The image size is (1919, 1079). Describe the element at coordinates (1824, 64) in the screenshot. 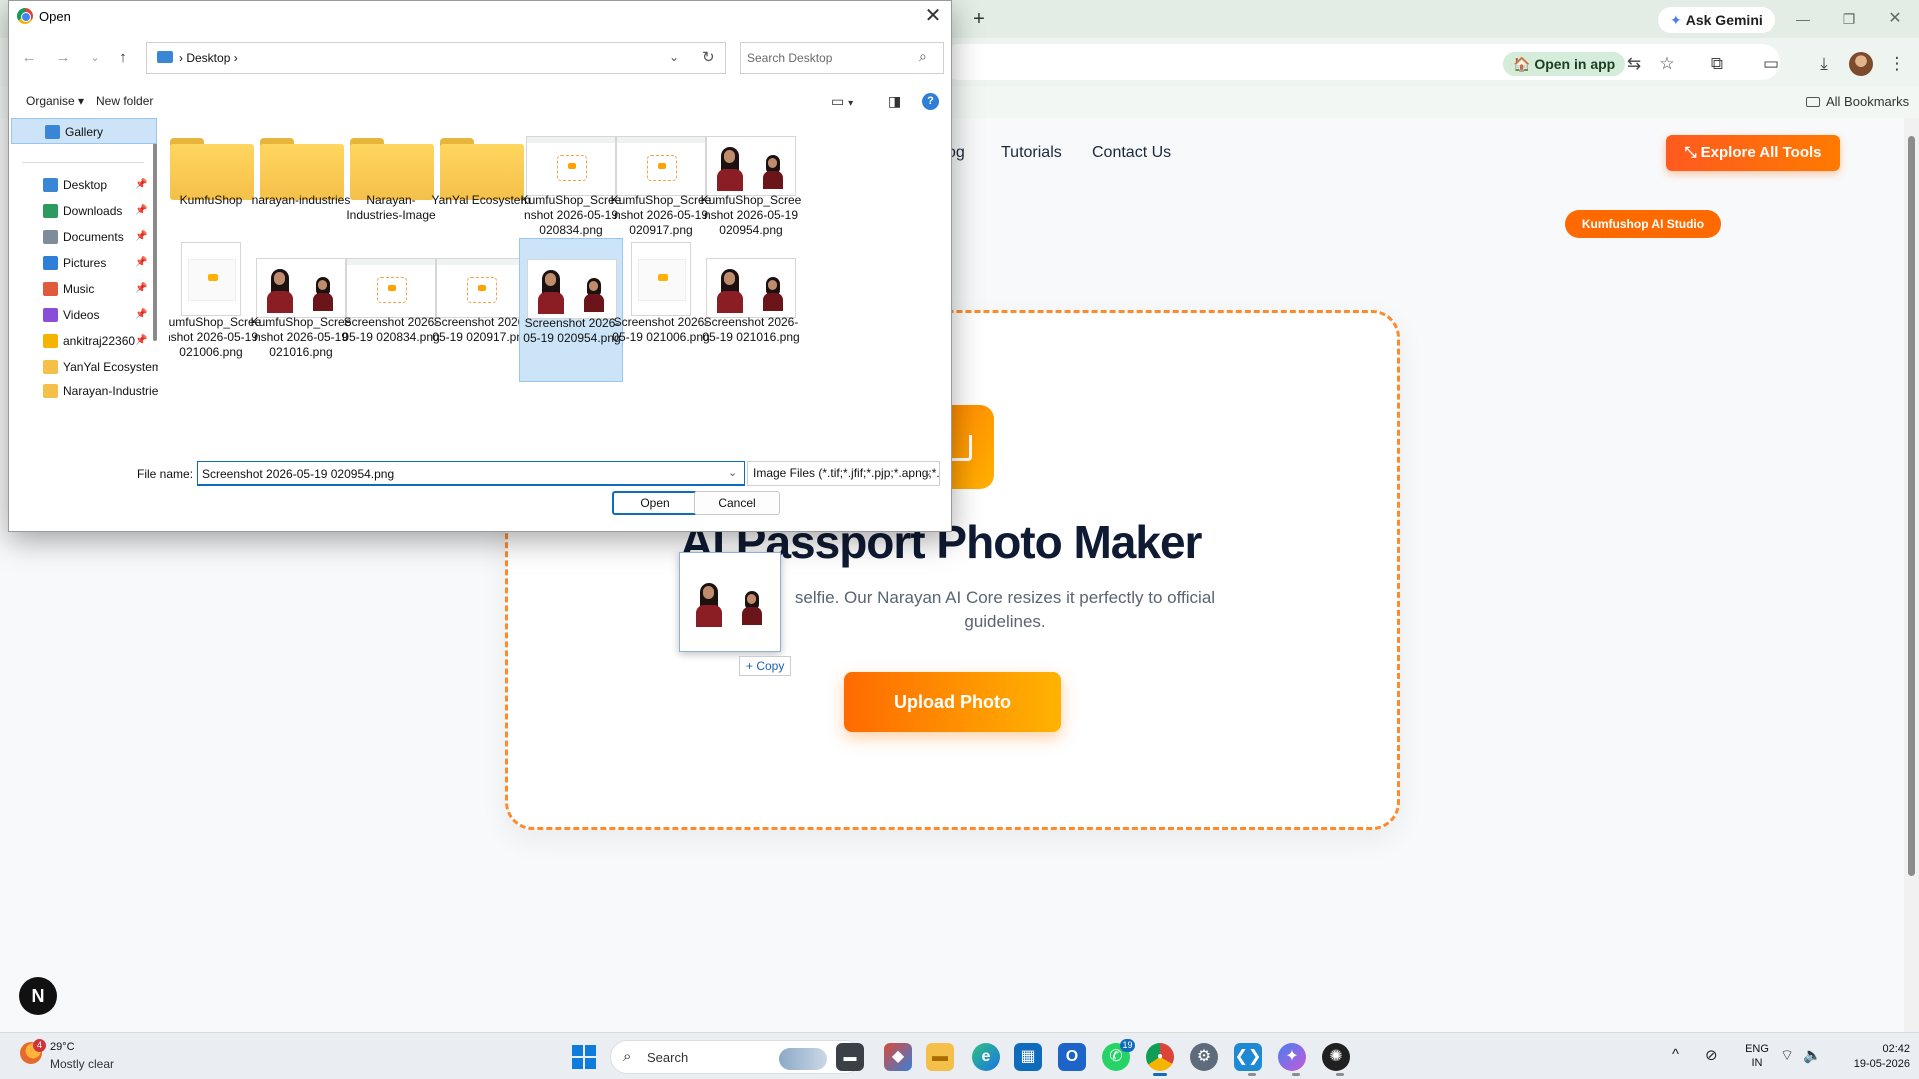

I see `download-icon: ⤓` at that location.